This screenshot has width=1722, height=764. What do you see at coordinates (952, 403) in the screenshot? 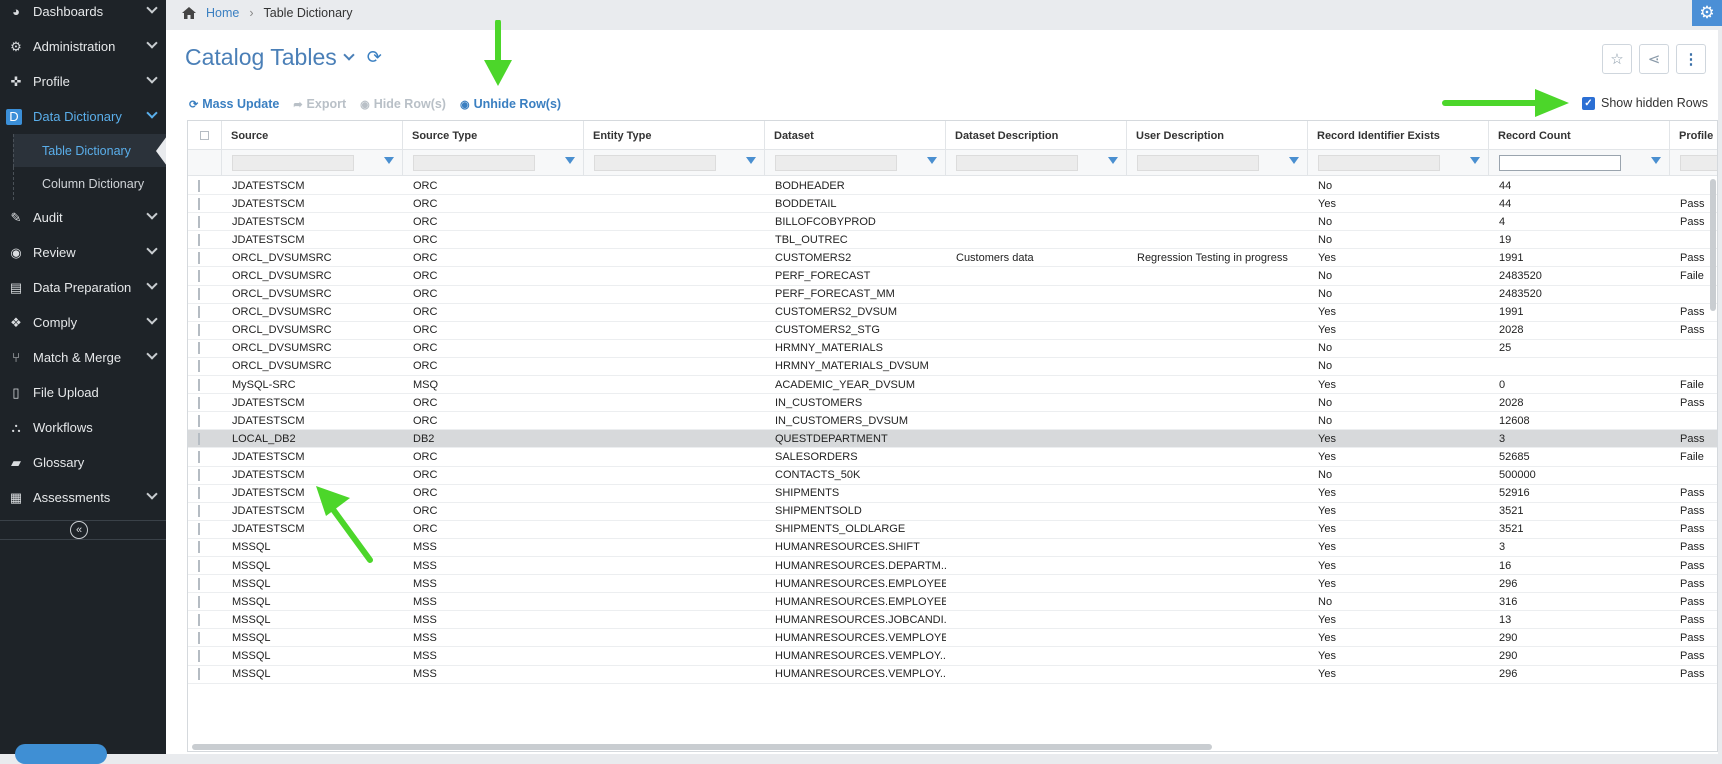
I see `table-row: JDATESTSCM ORC IN_CUSTOMERS No 2028 Pass` at bounding box center [952, 403].